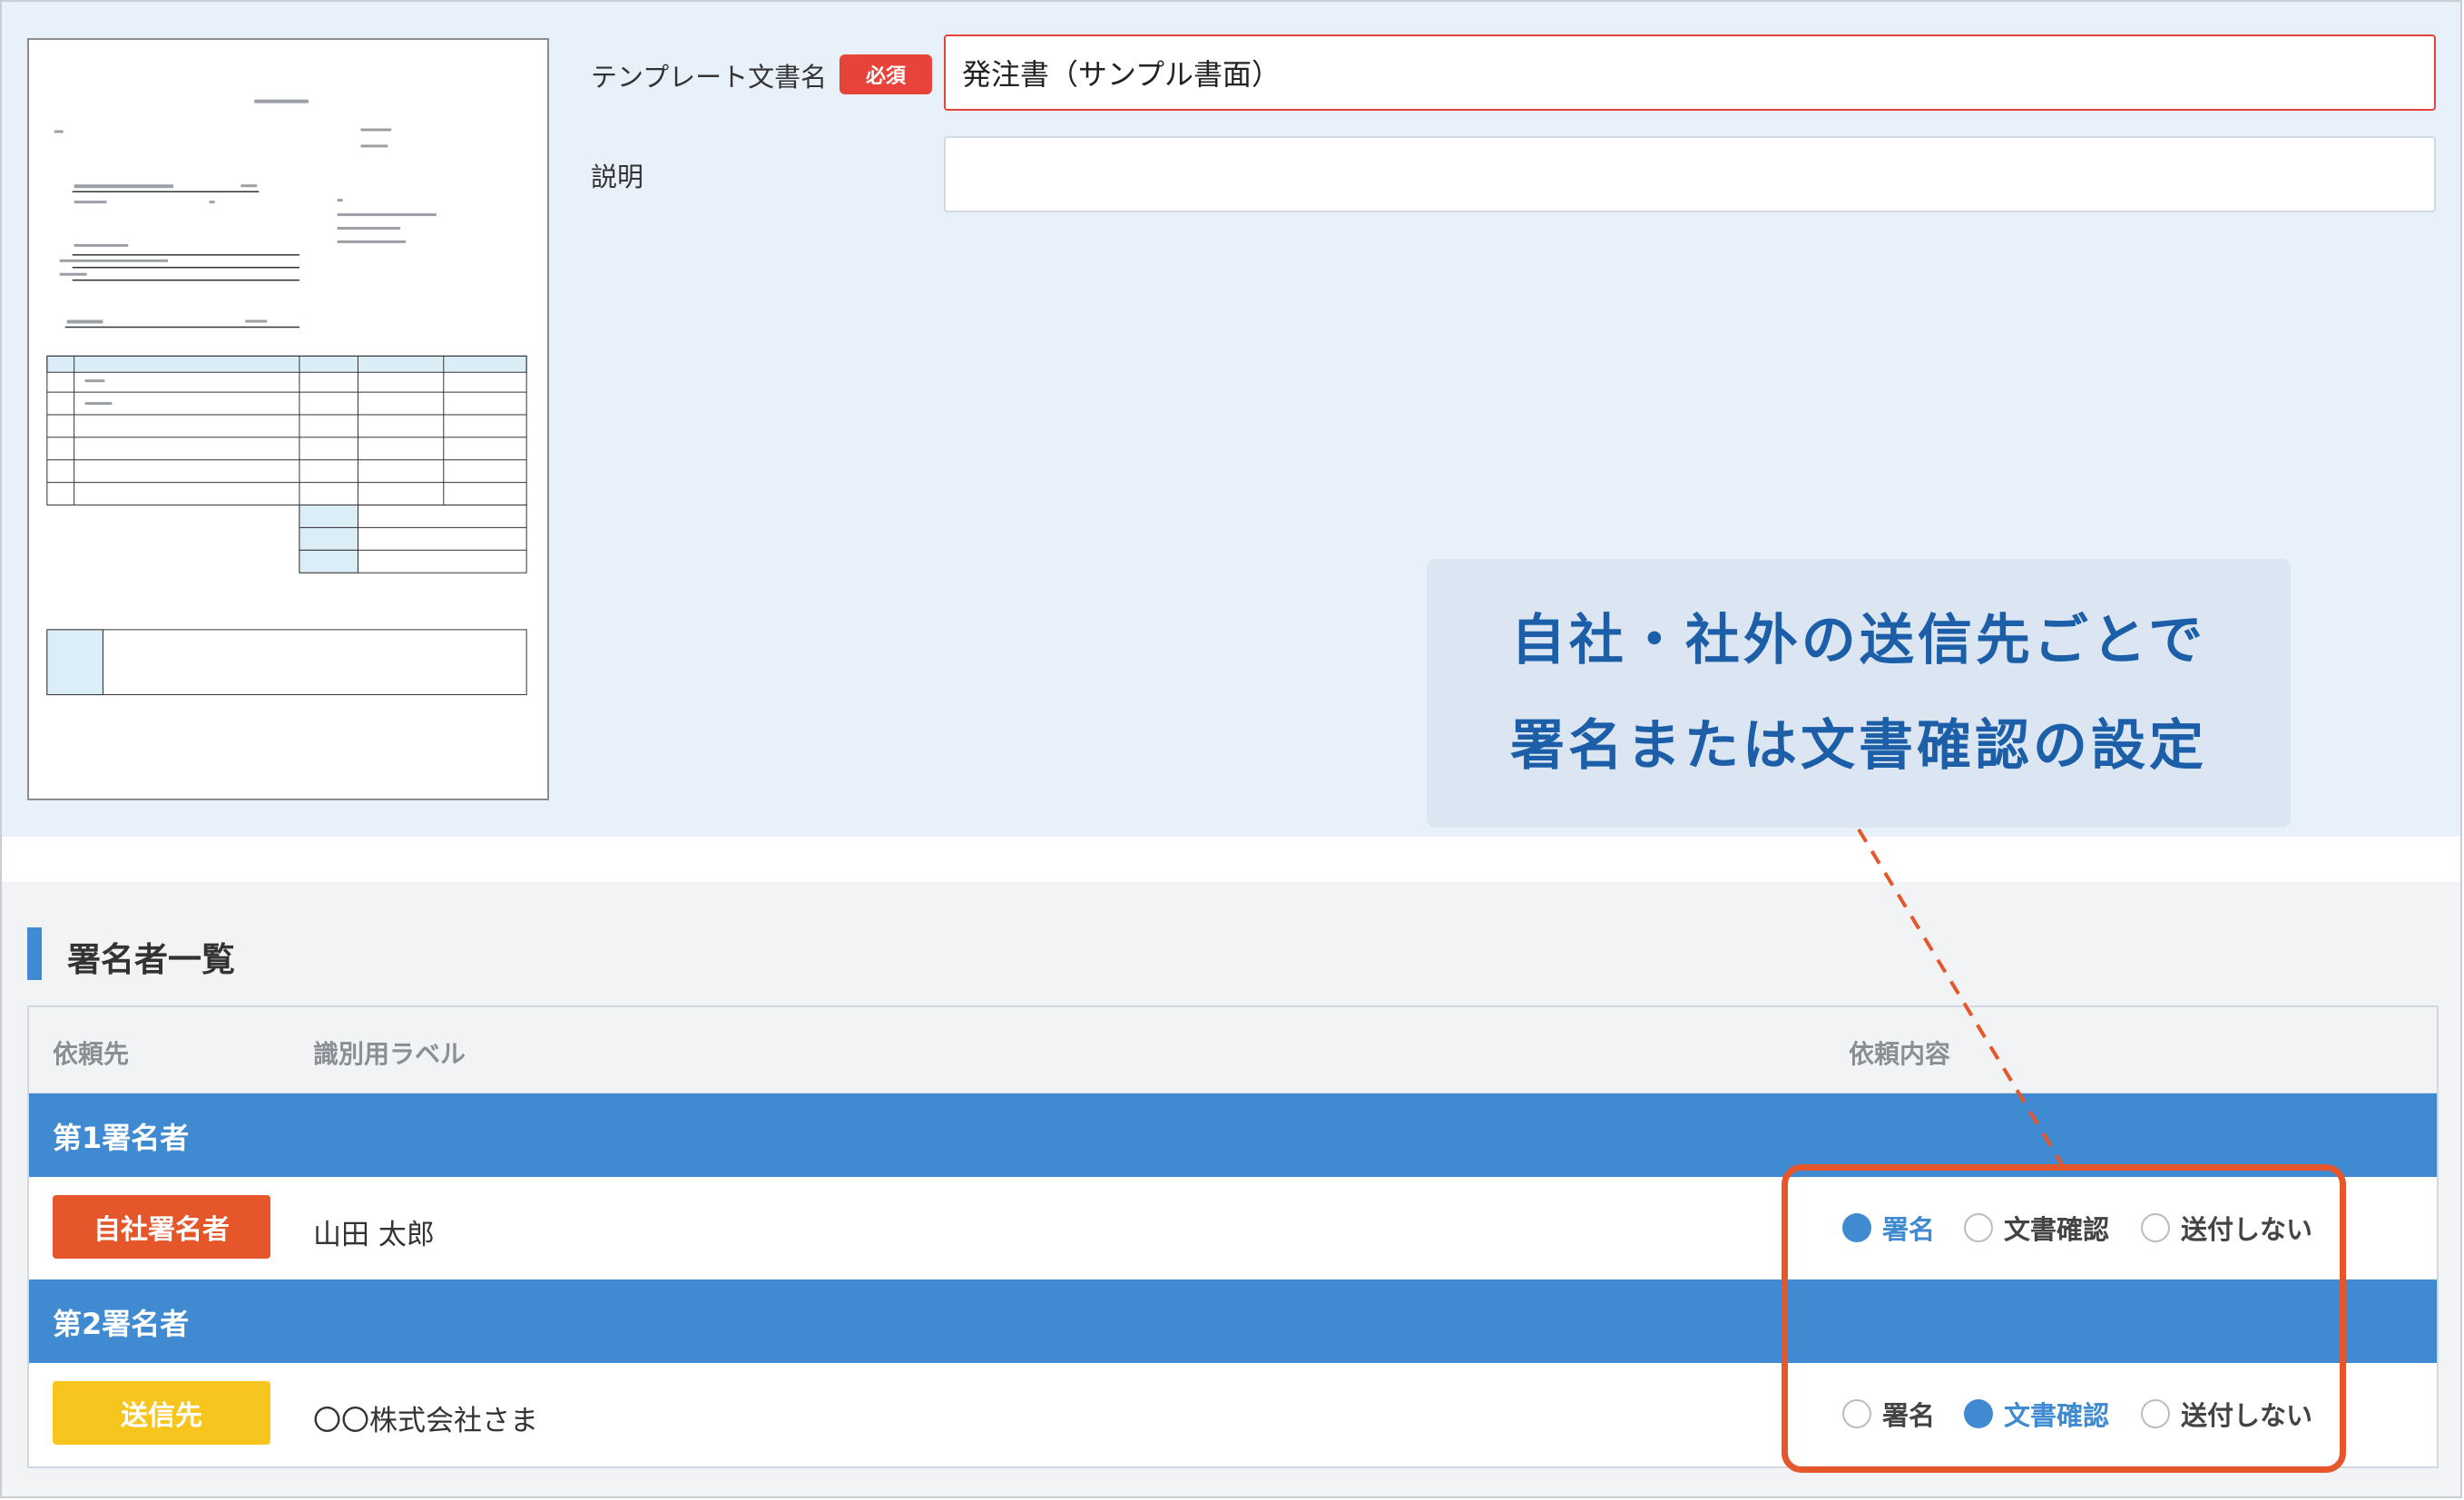 This screenshot has width=2464, height=1500. I want to click on column-header-request: 依頼内容, so click(1900, 1054).